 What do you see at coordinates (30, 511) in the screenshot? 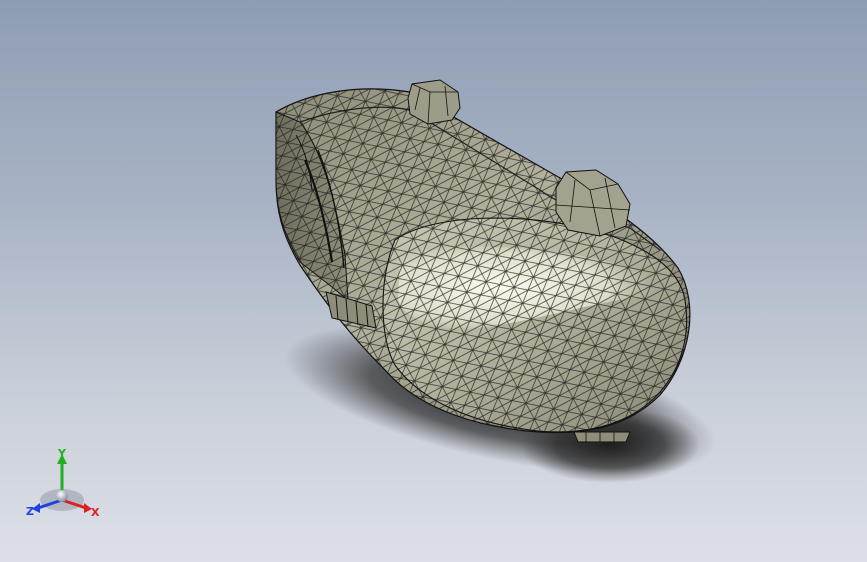
I see `z-axis-label: Z` at bounding box center [30, 511].